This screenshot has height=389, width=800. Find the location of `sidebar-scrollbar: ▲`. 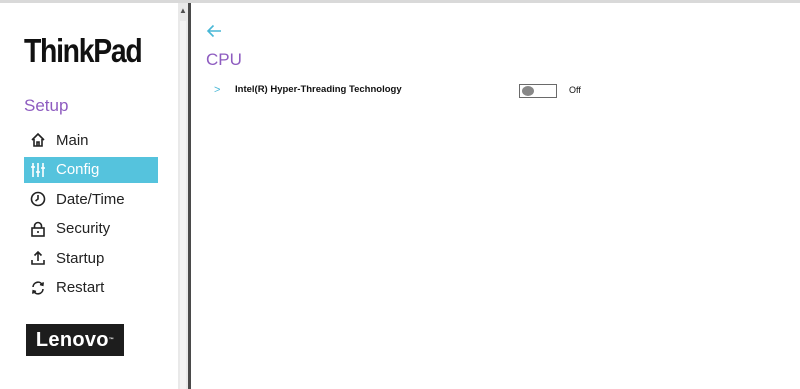

sidebar-scrollbar: ▲ is located at coordinates (183, 196).